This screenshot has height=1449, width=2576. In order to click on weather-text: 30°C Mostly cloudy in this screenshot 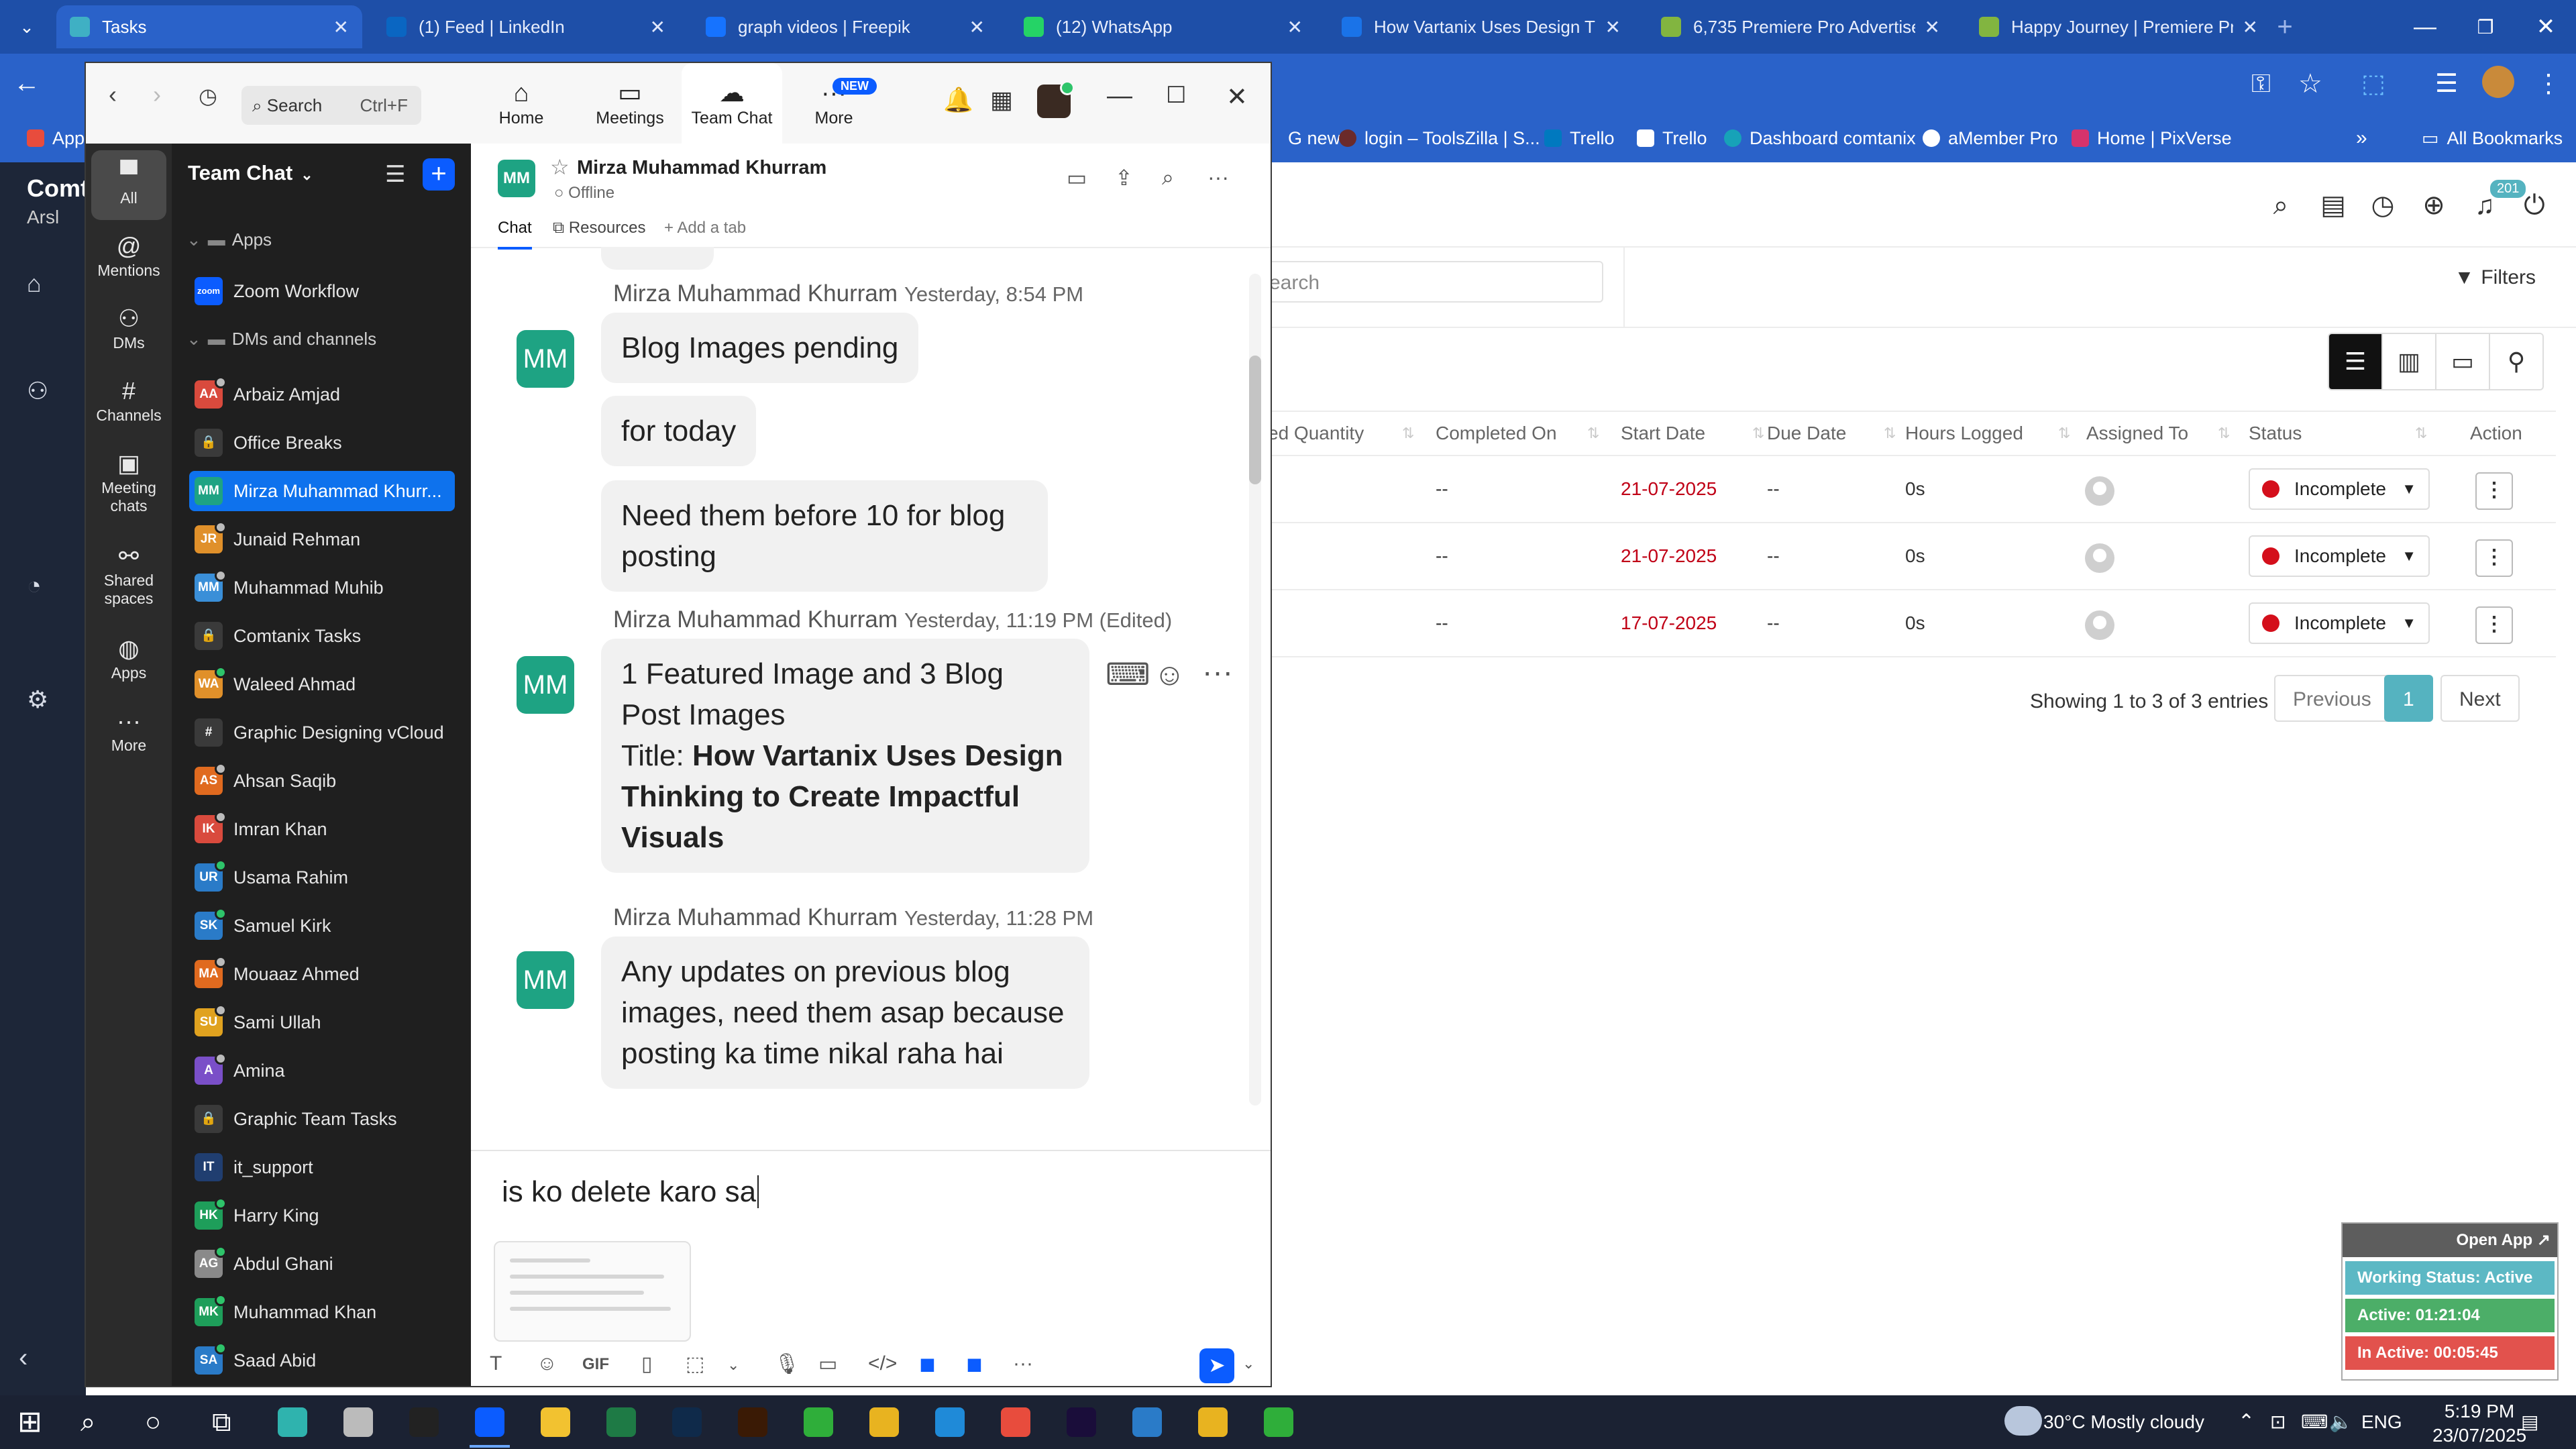, I will do `click(2123, 1422)`.